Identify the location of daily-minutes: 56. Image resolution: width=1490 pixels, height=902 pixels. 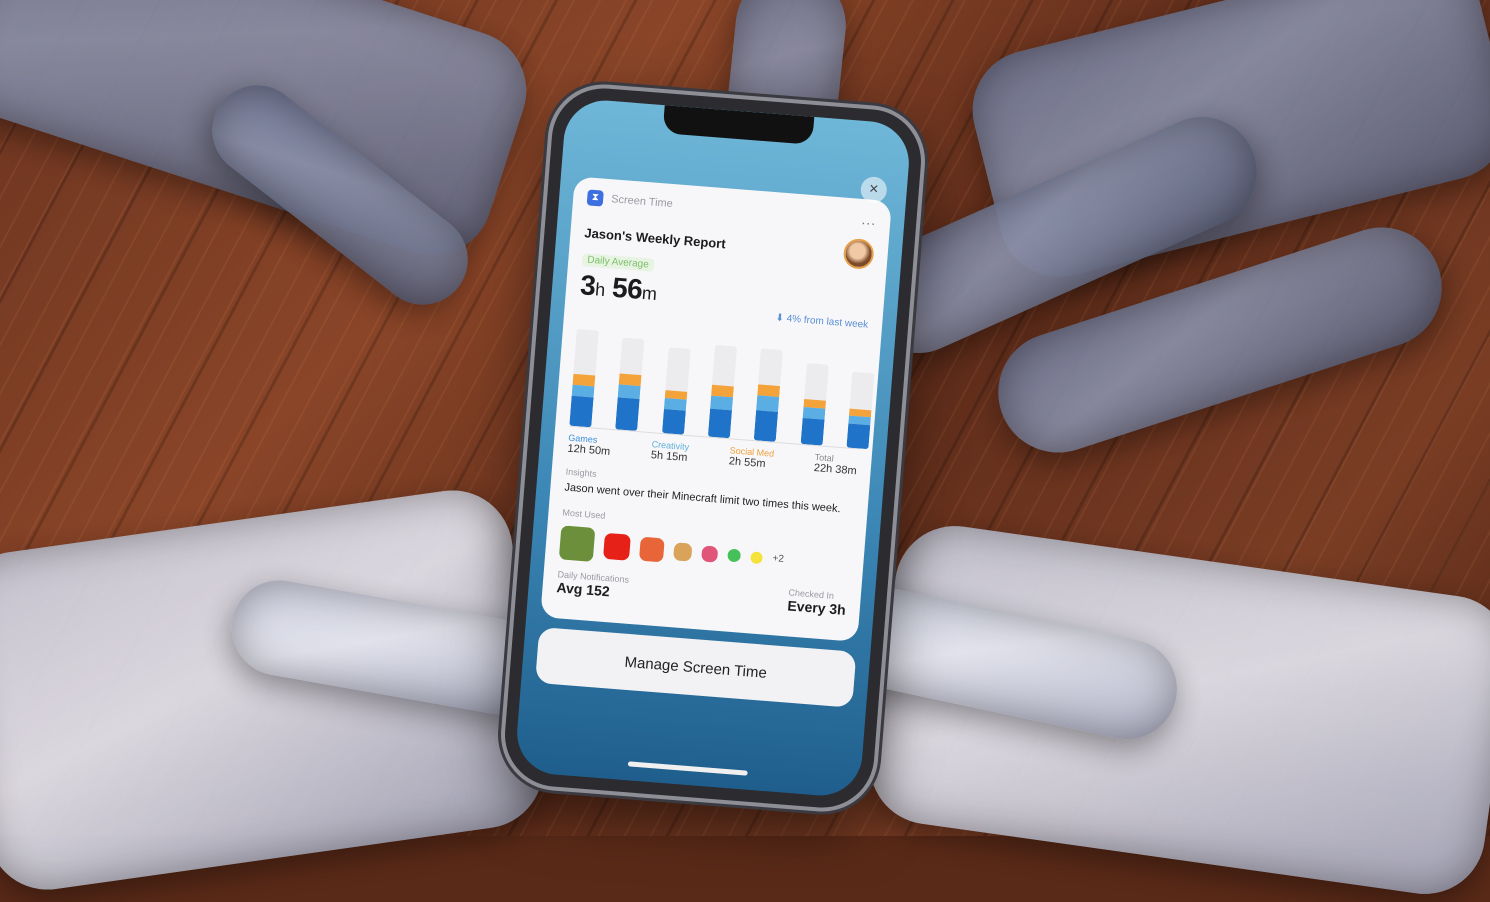
(627, 288).